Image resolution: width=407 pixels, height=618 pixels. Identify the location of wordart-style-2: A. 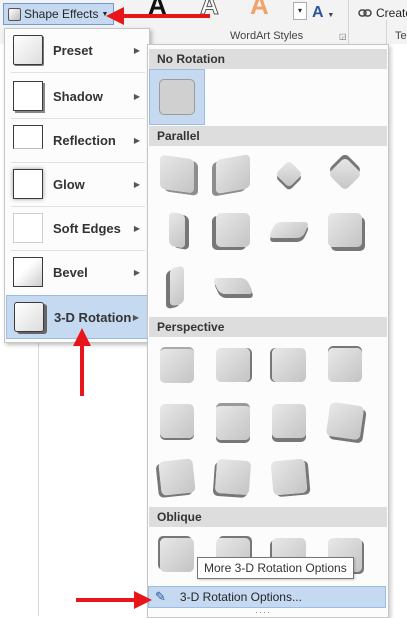
(210, 10).